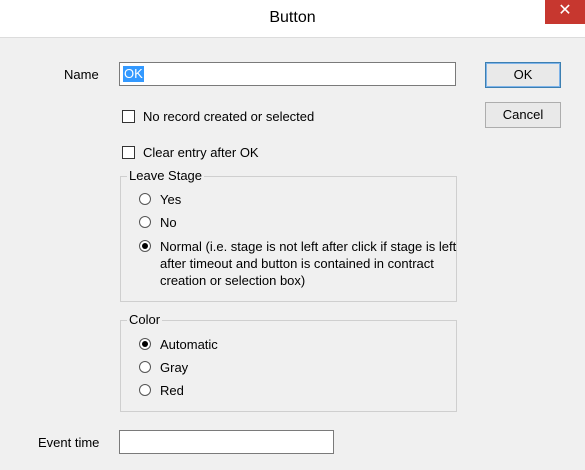 The image size is (585, 470). I want to click on name-field: OK, so click(287, 74).